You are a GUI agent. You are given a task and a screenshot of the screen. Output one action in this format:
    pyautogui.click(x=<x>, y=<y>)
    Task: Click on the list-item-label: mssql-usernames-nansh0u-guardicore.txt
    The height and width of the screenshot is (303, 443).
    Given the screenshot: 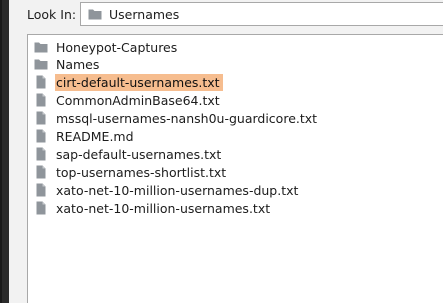 What is the action you would take?
    pyautogui.click(x=187, y=118)
    